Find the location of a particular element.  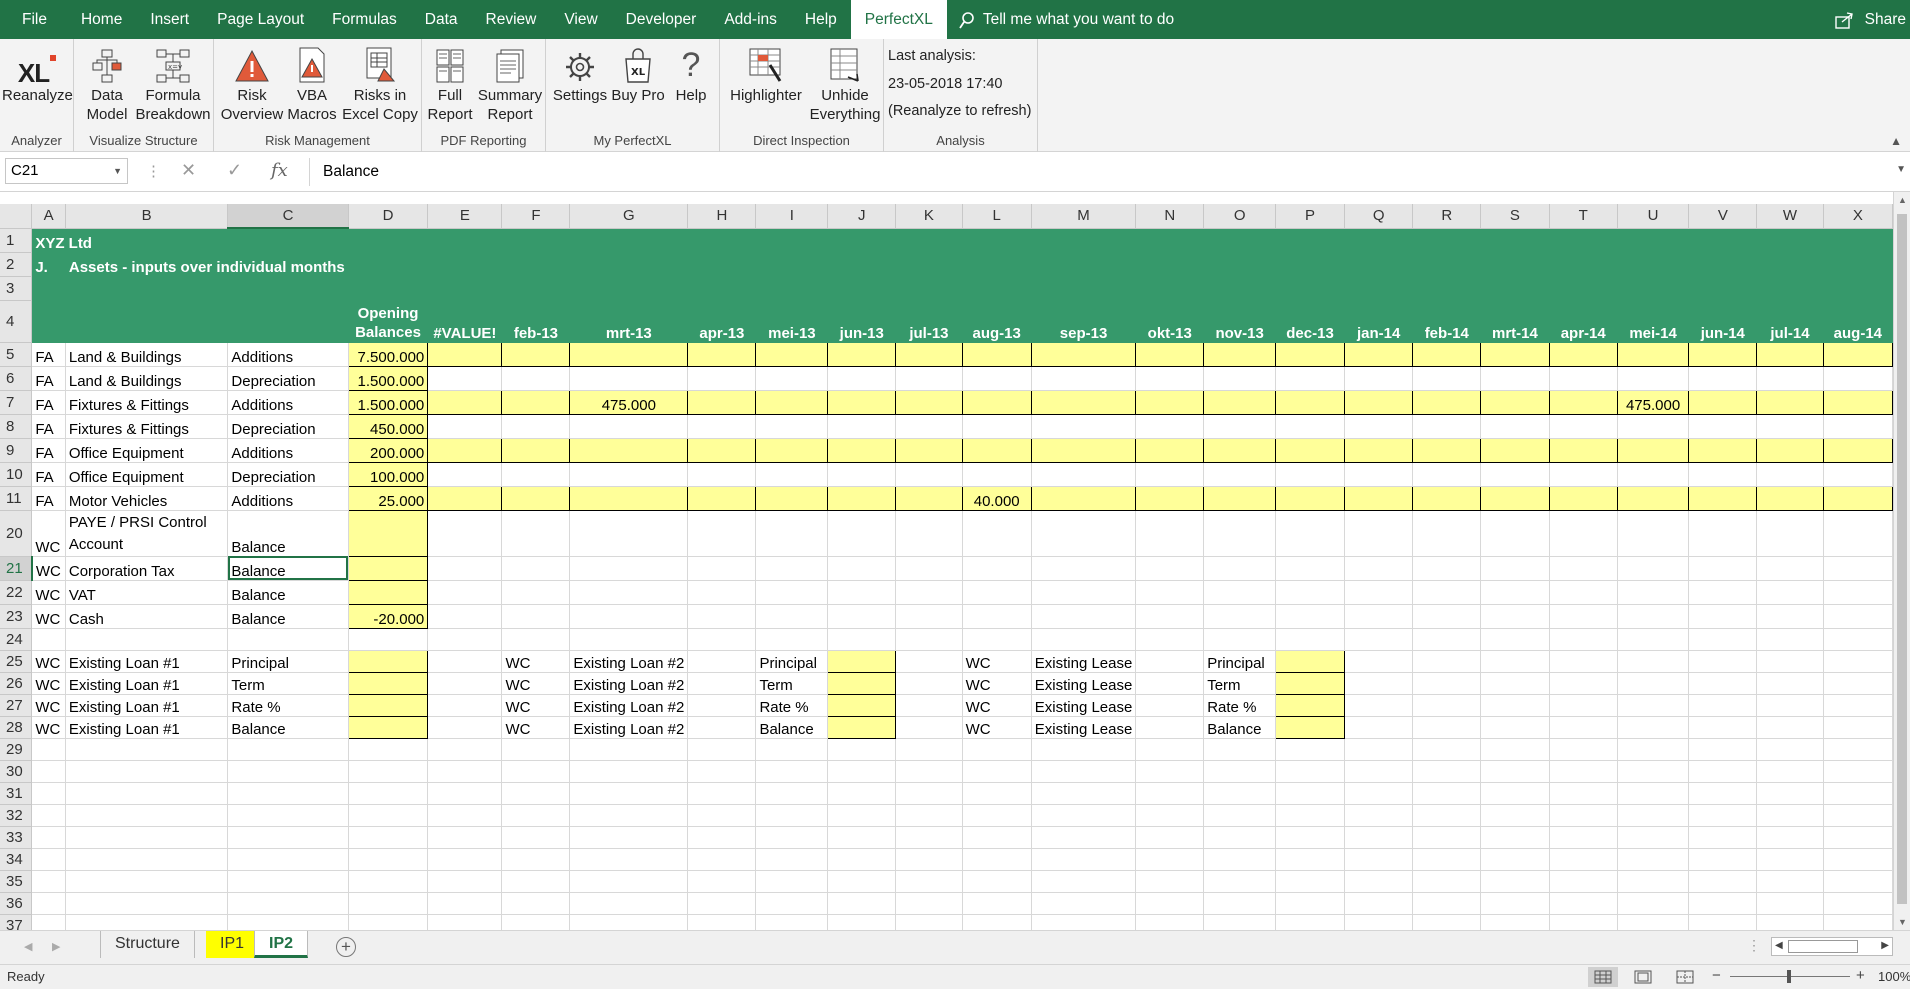

month-header: mrt-14 is located at coordinates (1515, 321).